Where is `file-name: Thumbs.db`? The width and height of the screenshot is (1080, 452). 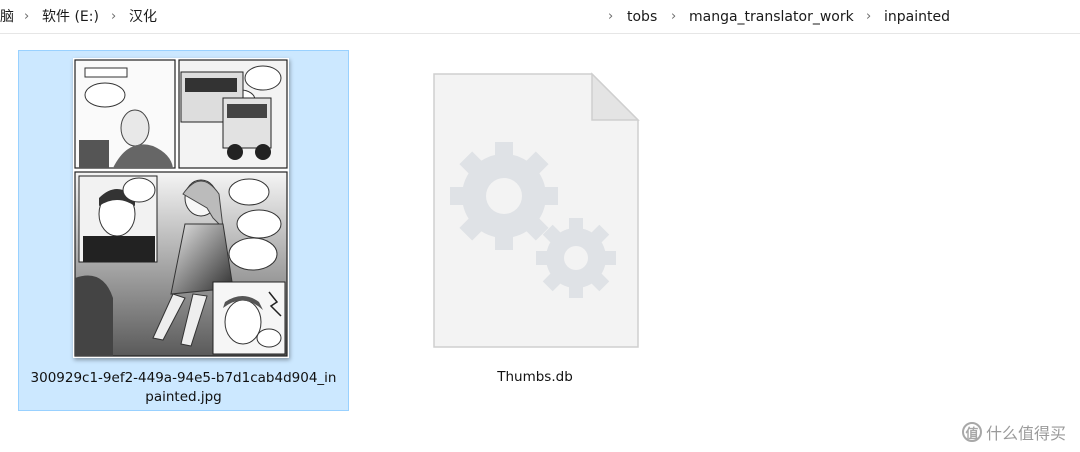
file-name: Thumbs.db is located at coordinates (535, 377).